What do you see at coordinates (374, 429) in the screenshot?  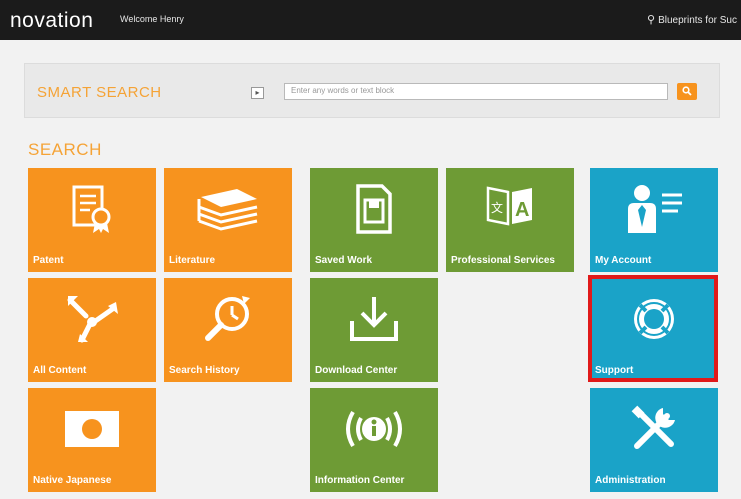 I see `info-broadcast-icon` at bounding box center [374, 429].